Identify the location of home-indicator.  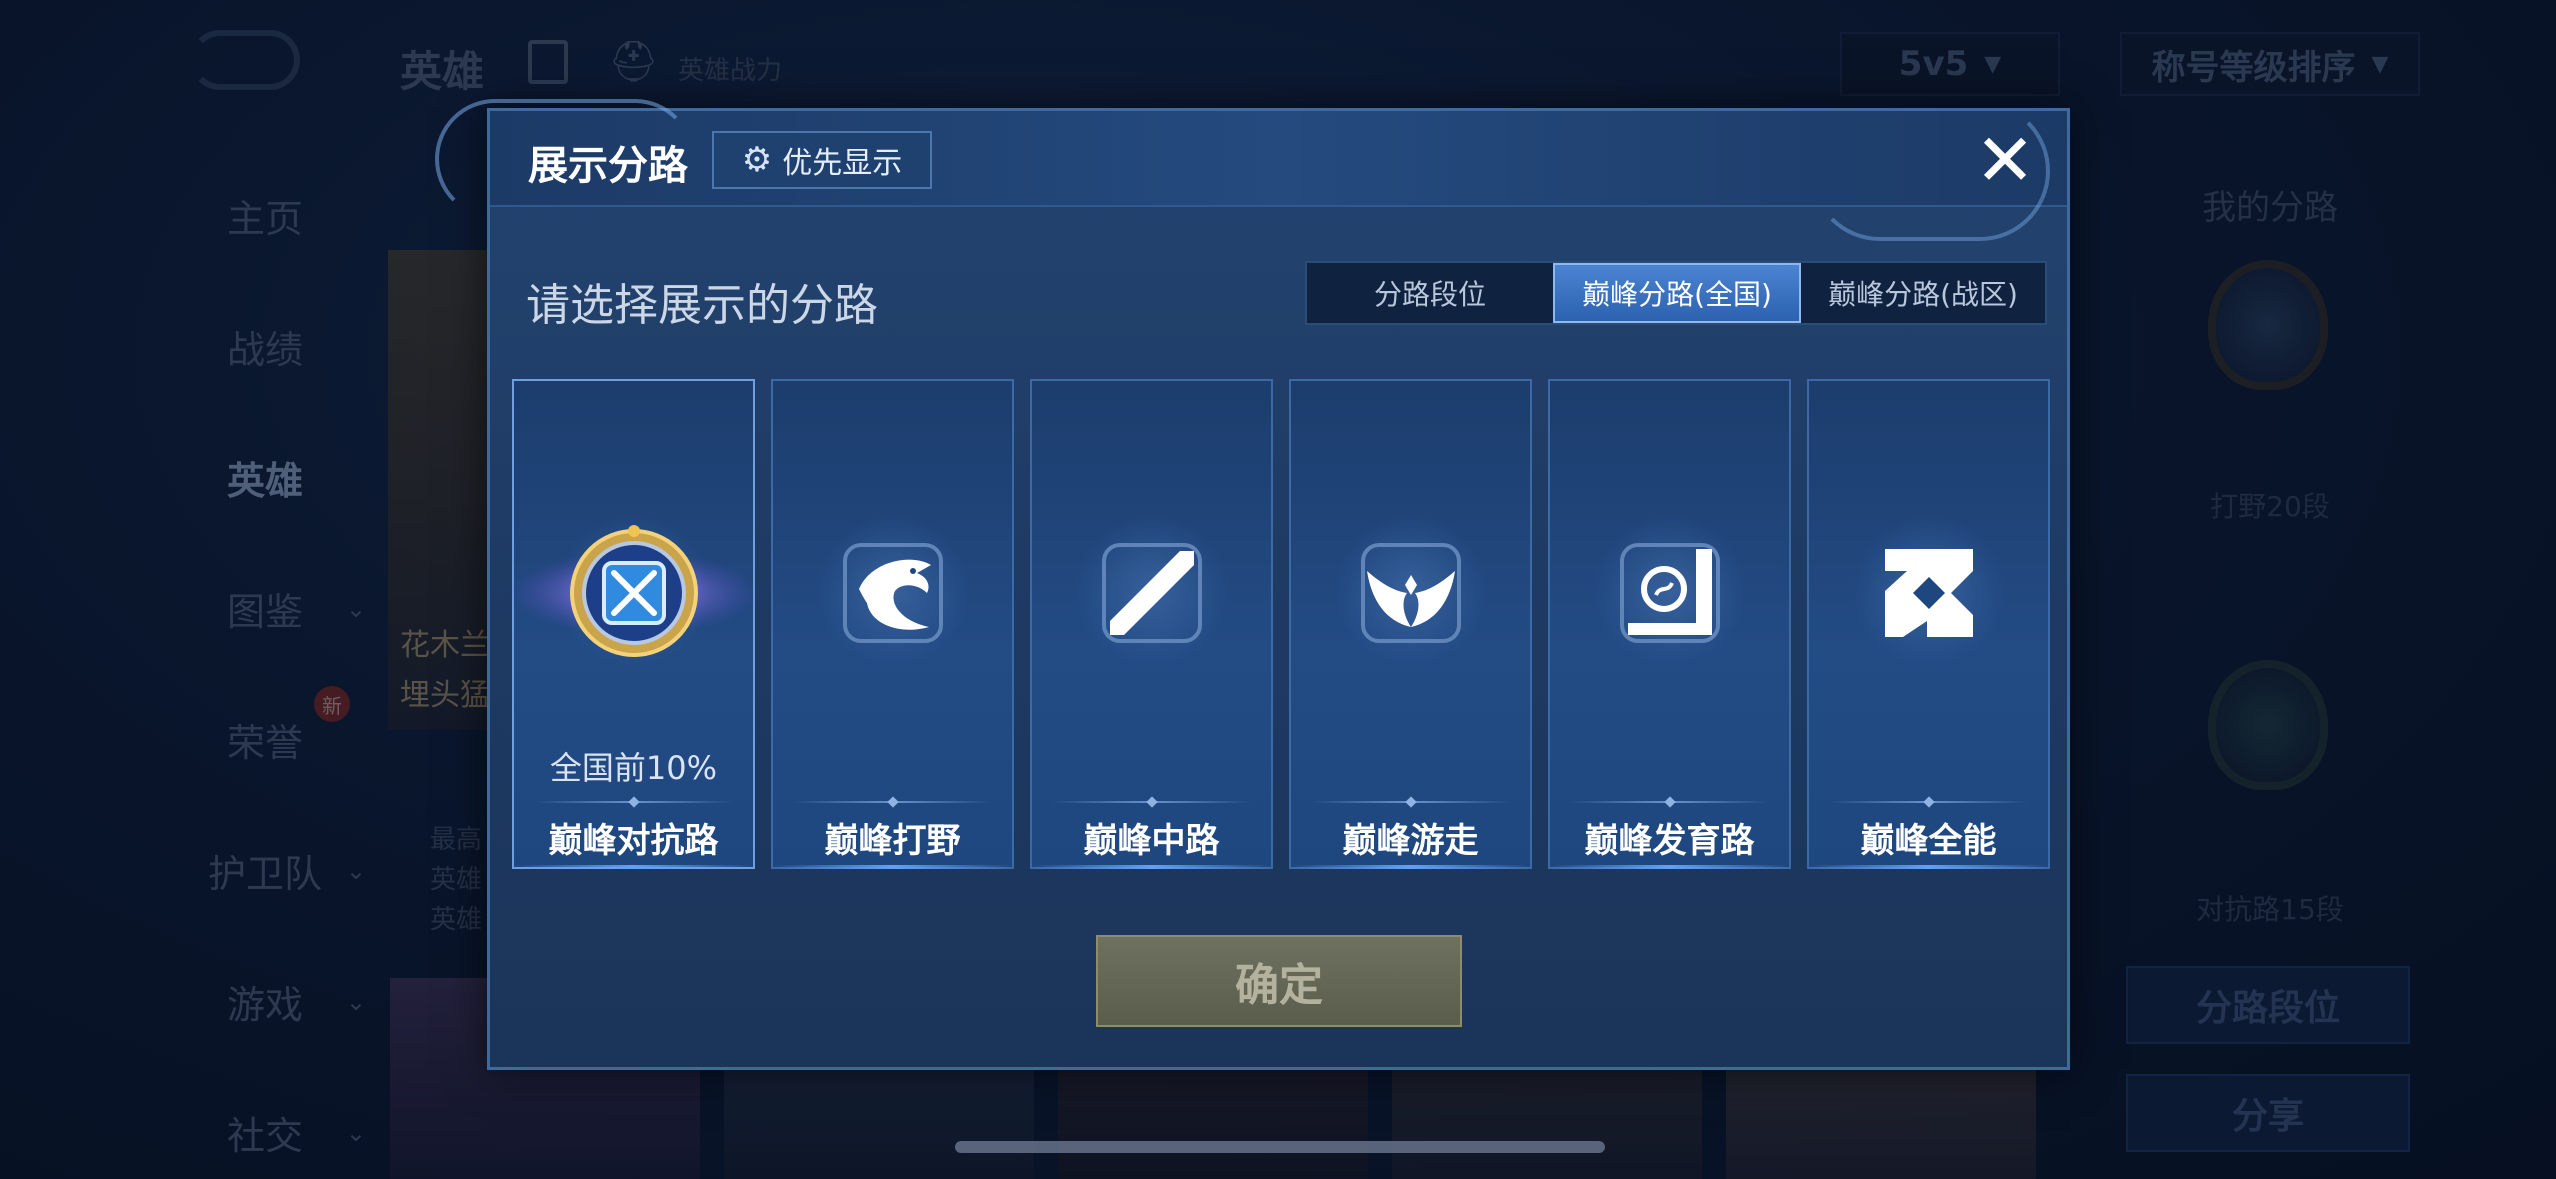
(1280, 1147).